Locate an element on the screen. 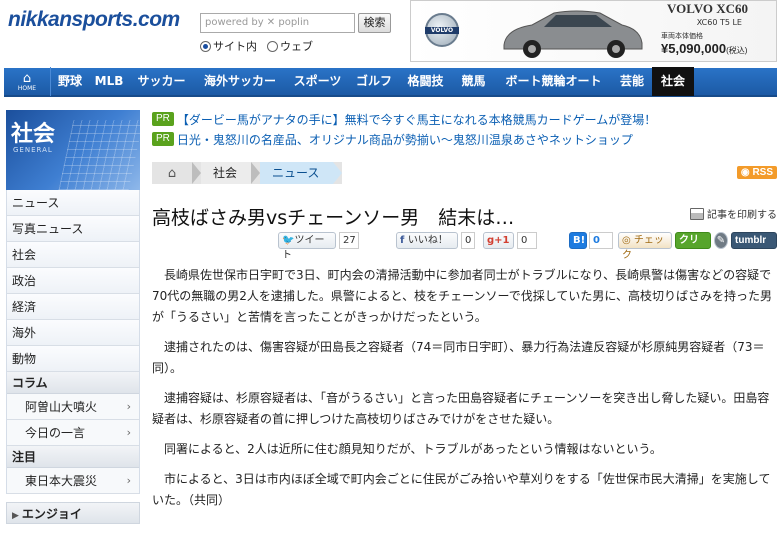  sidebar-item-politics: 政治 is located at coordinates (73, 281).